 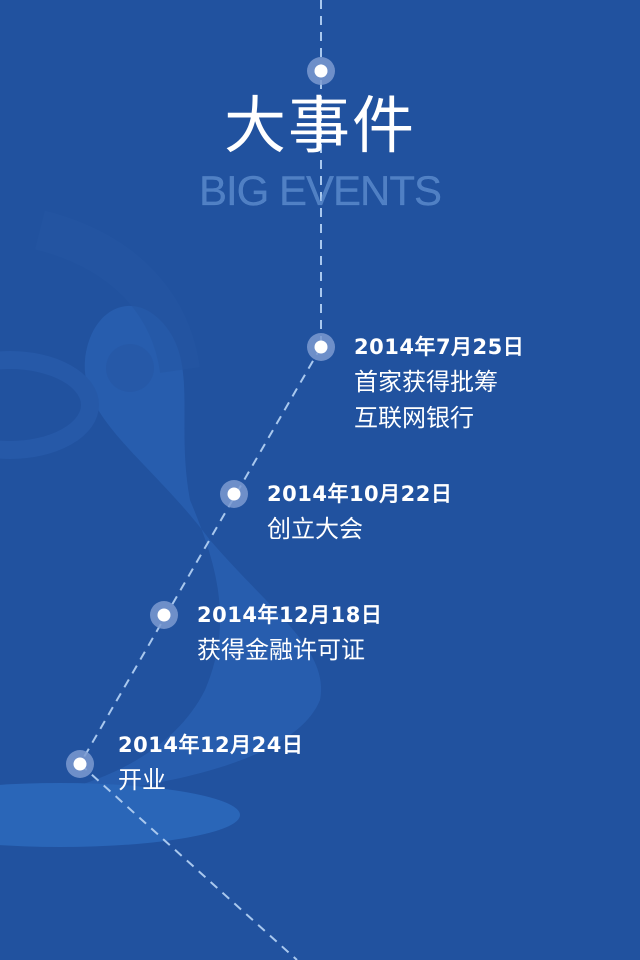 What do you see at coordinates (426, 382) in the screenshot?
I see `event-description-line: 首家获得批筹` at bounding box center [426, 382].